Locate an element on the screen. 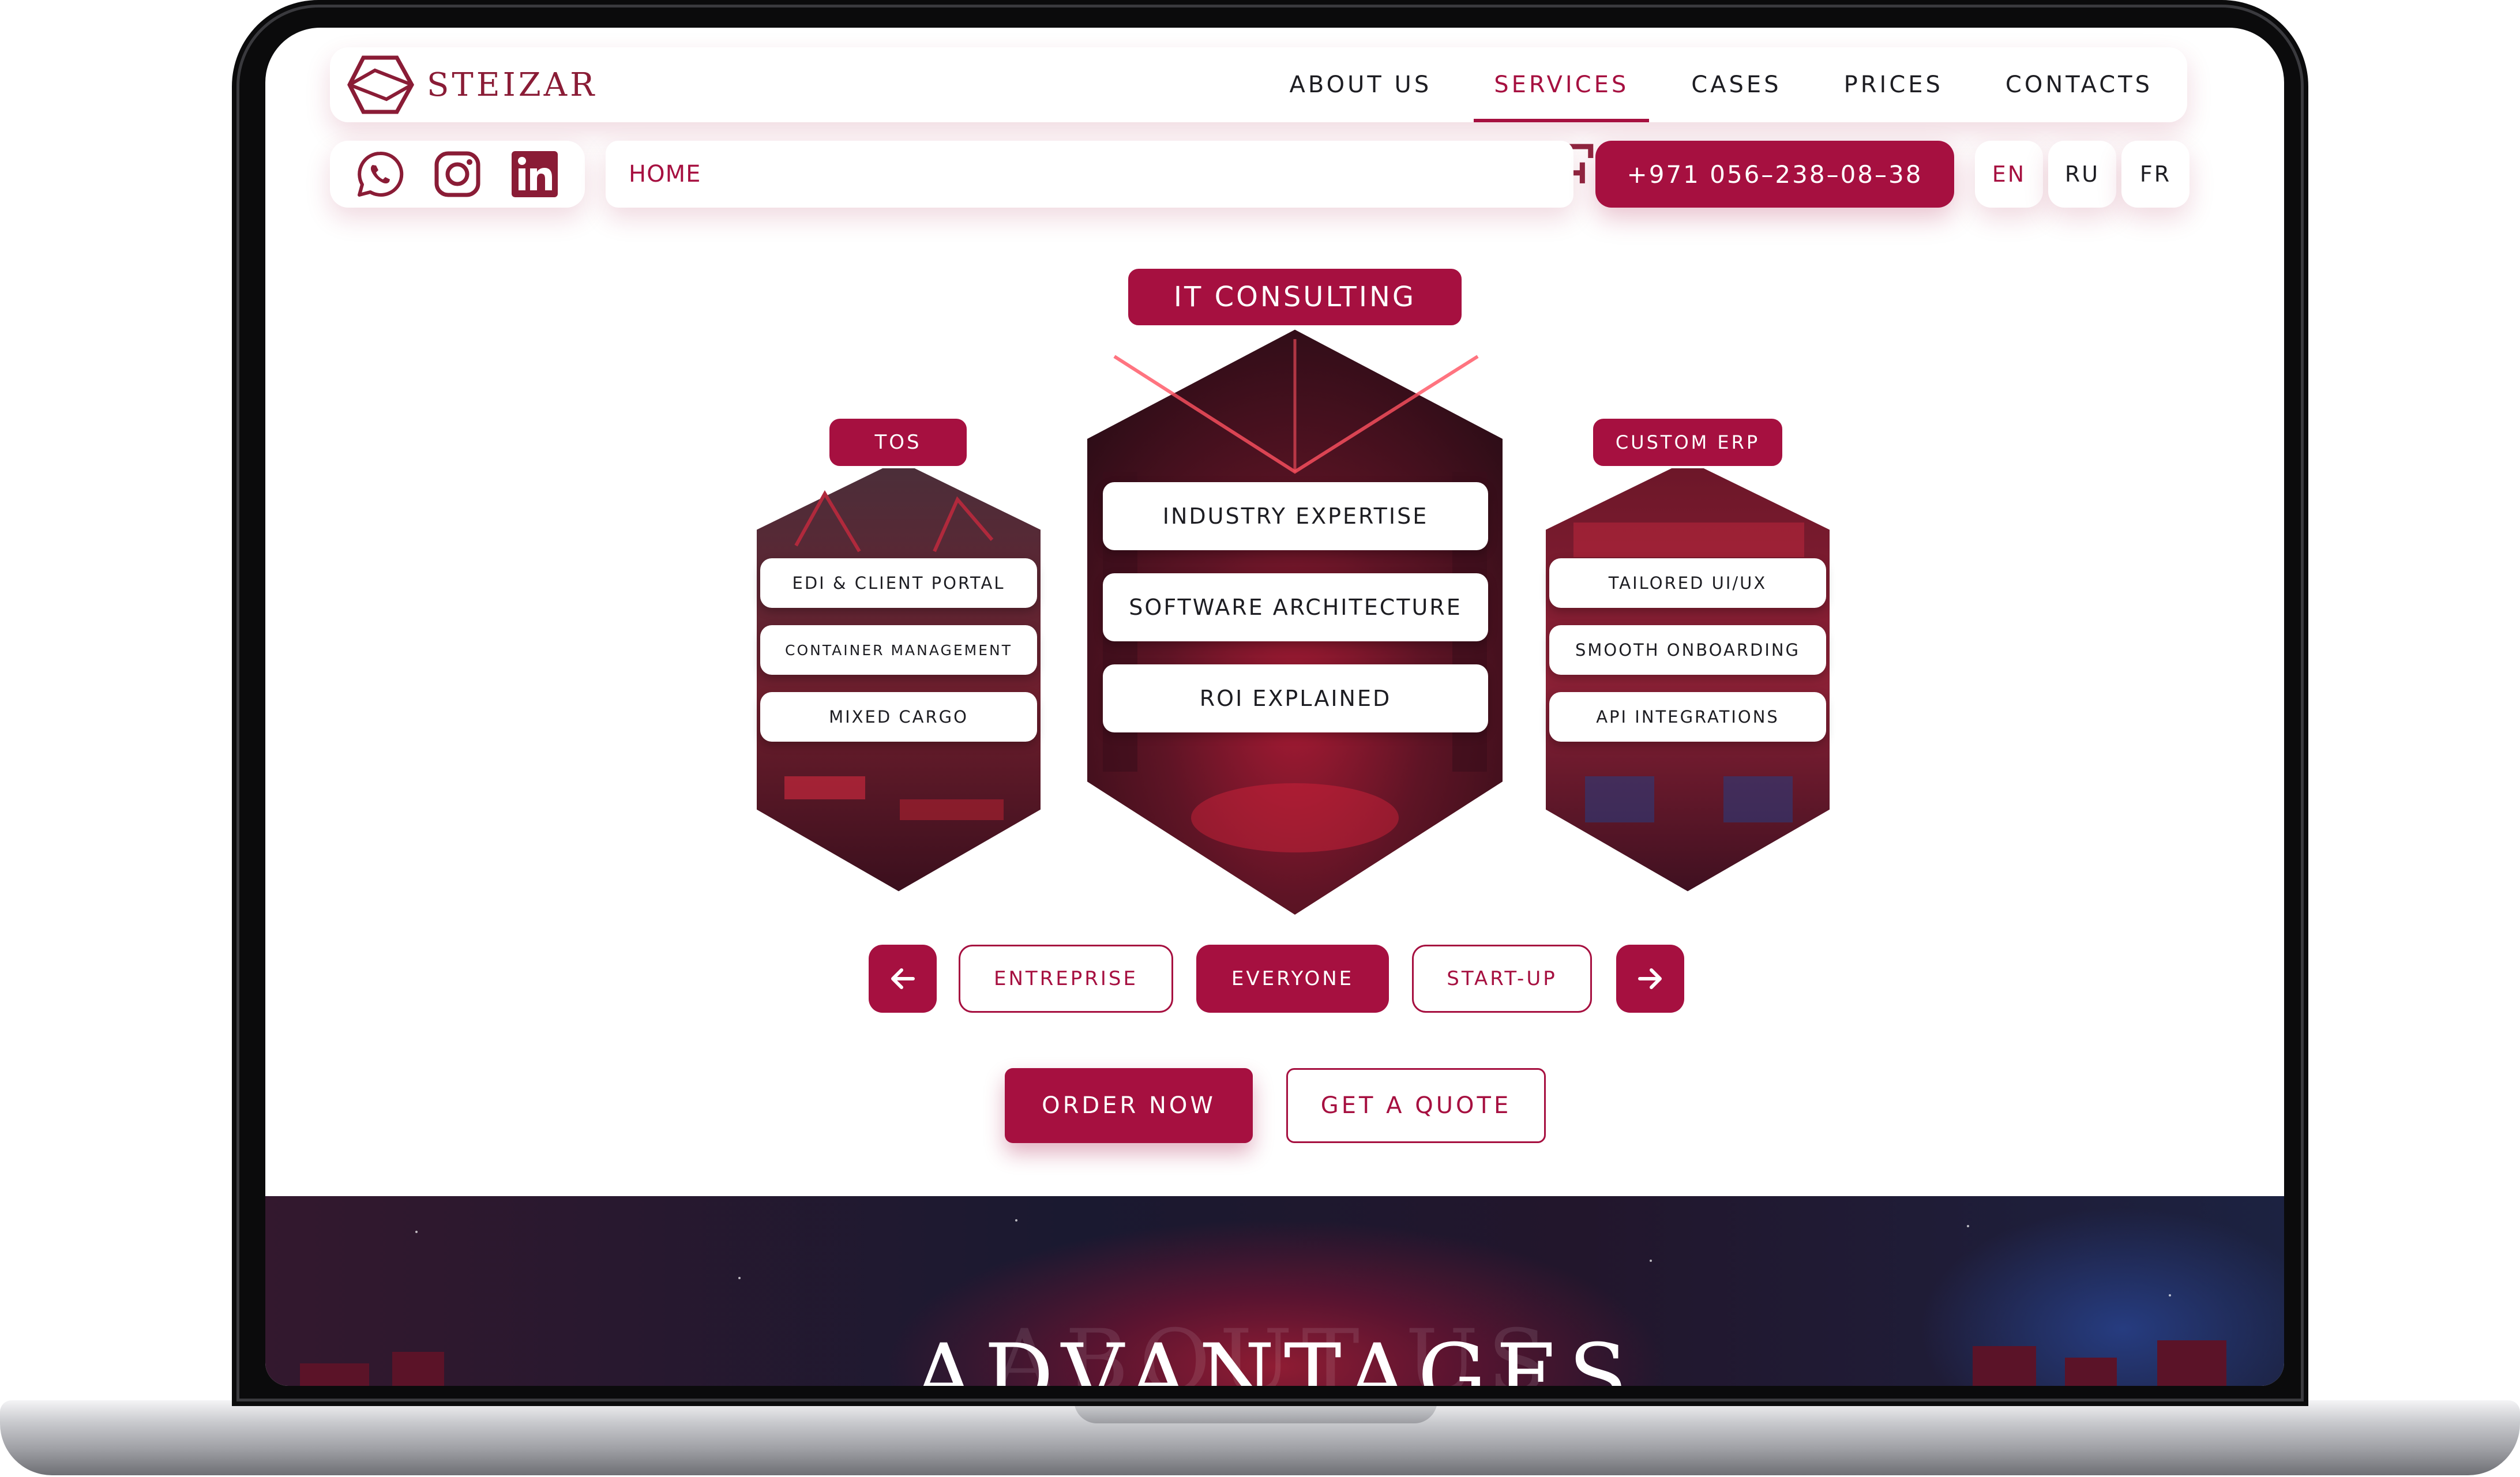 This screenshot has width=2520, height=1477. audience-entreprise: ENTREPRISE is located at coordinates (1066, 979).